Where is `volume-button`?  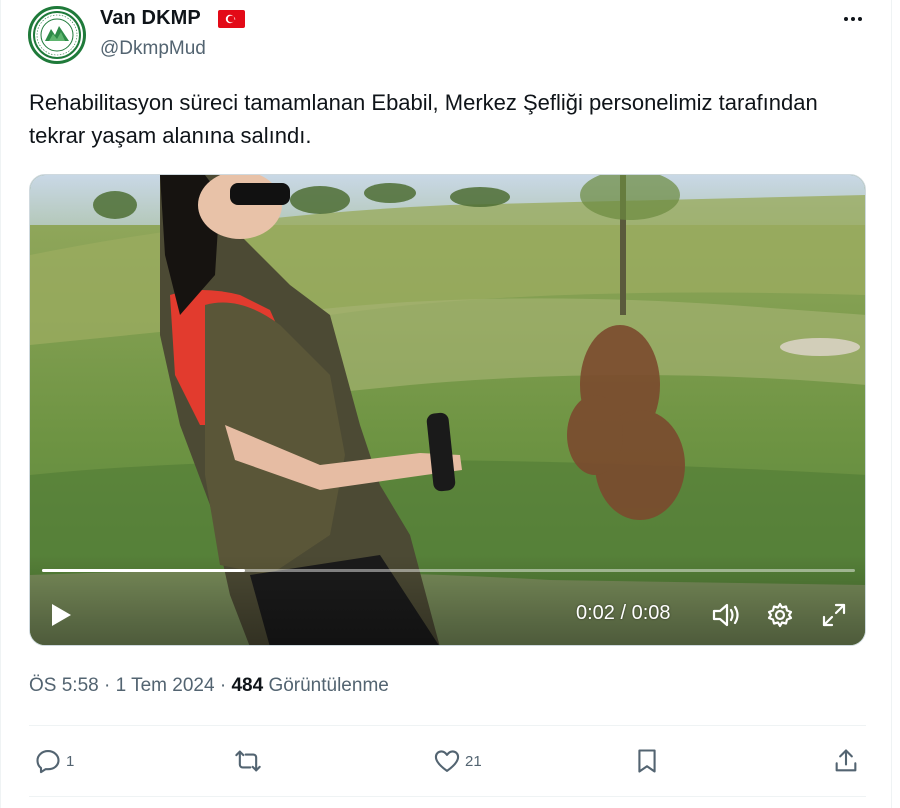
volume-button is located at coordinates (726, 615).